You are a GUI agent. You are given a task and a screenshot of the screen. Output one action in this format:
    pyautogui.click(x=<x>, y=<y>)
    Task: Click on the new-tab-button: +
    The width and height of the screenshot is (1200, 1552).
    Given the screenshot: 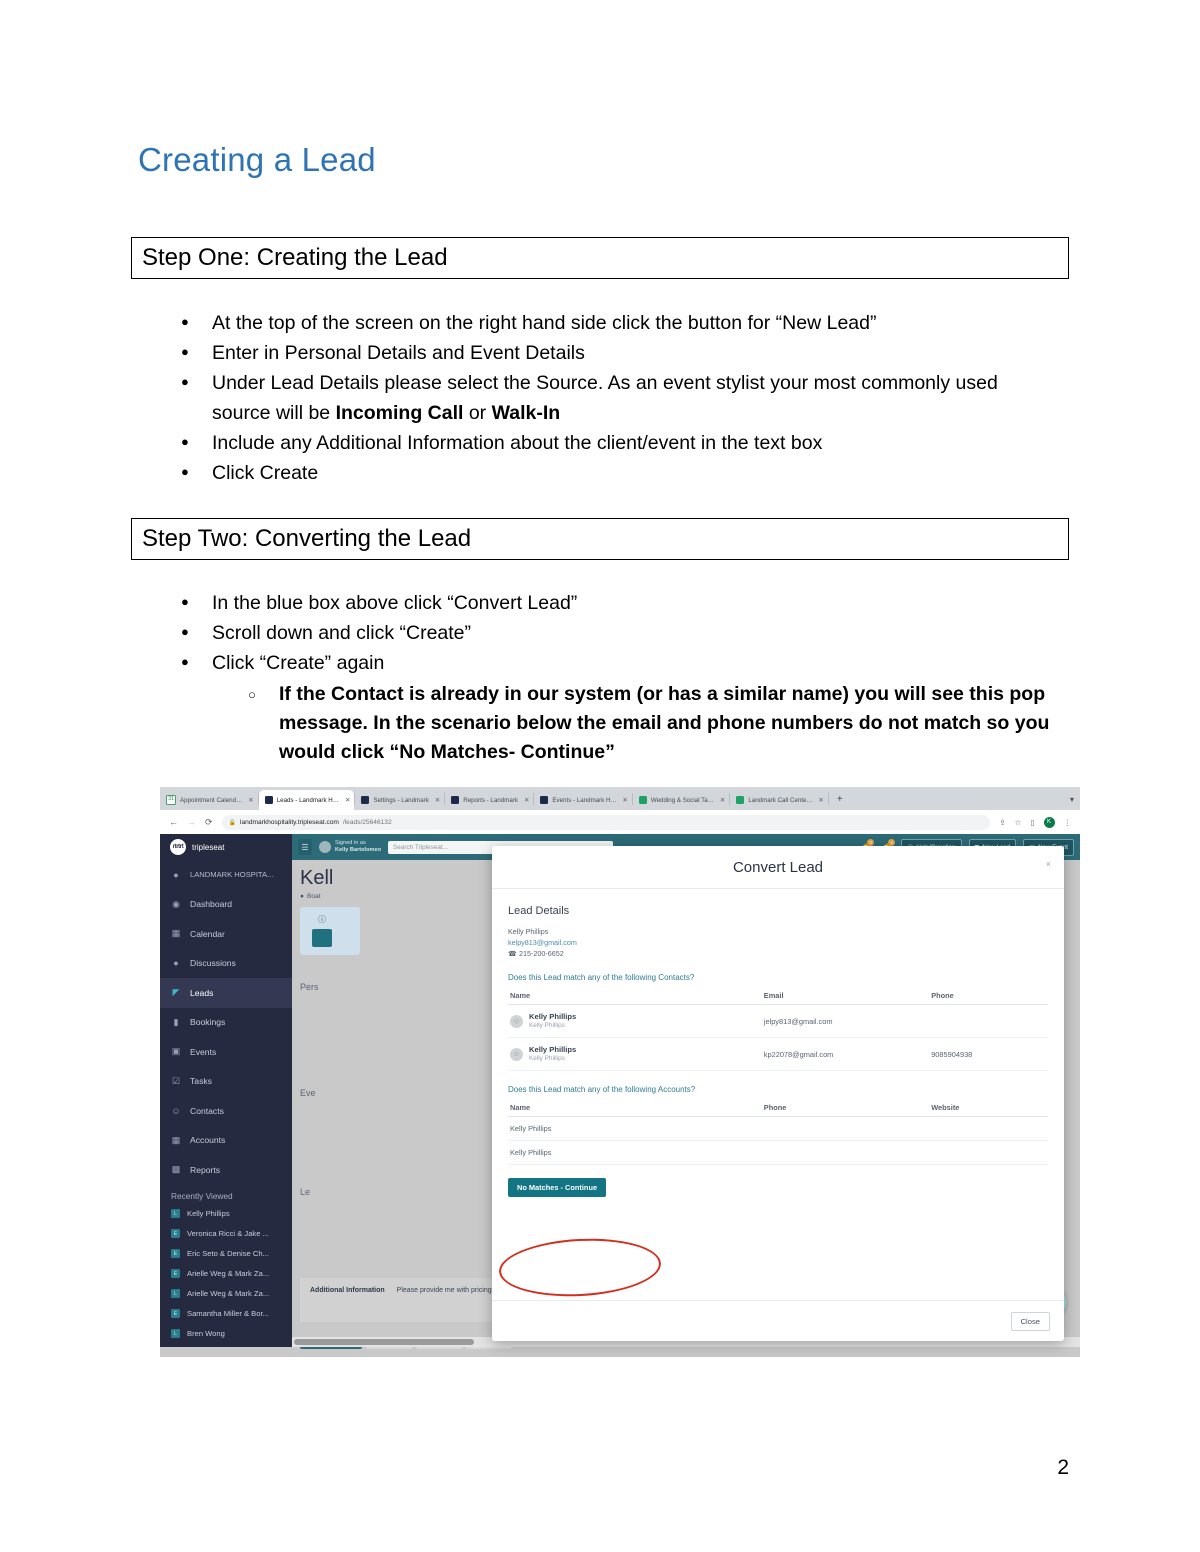 What is the action you would take?
    pyautogui.click(x=840, y=800)
    